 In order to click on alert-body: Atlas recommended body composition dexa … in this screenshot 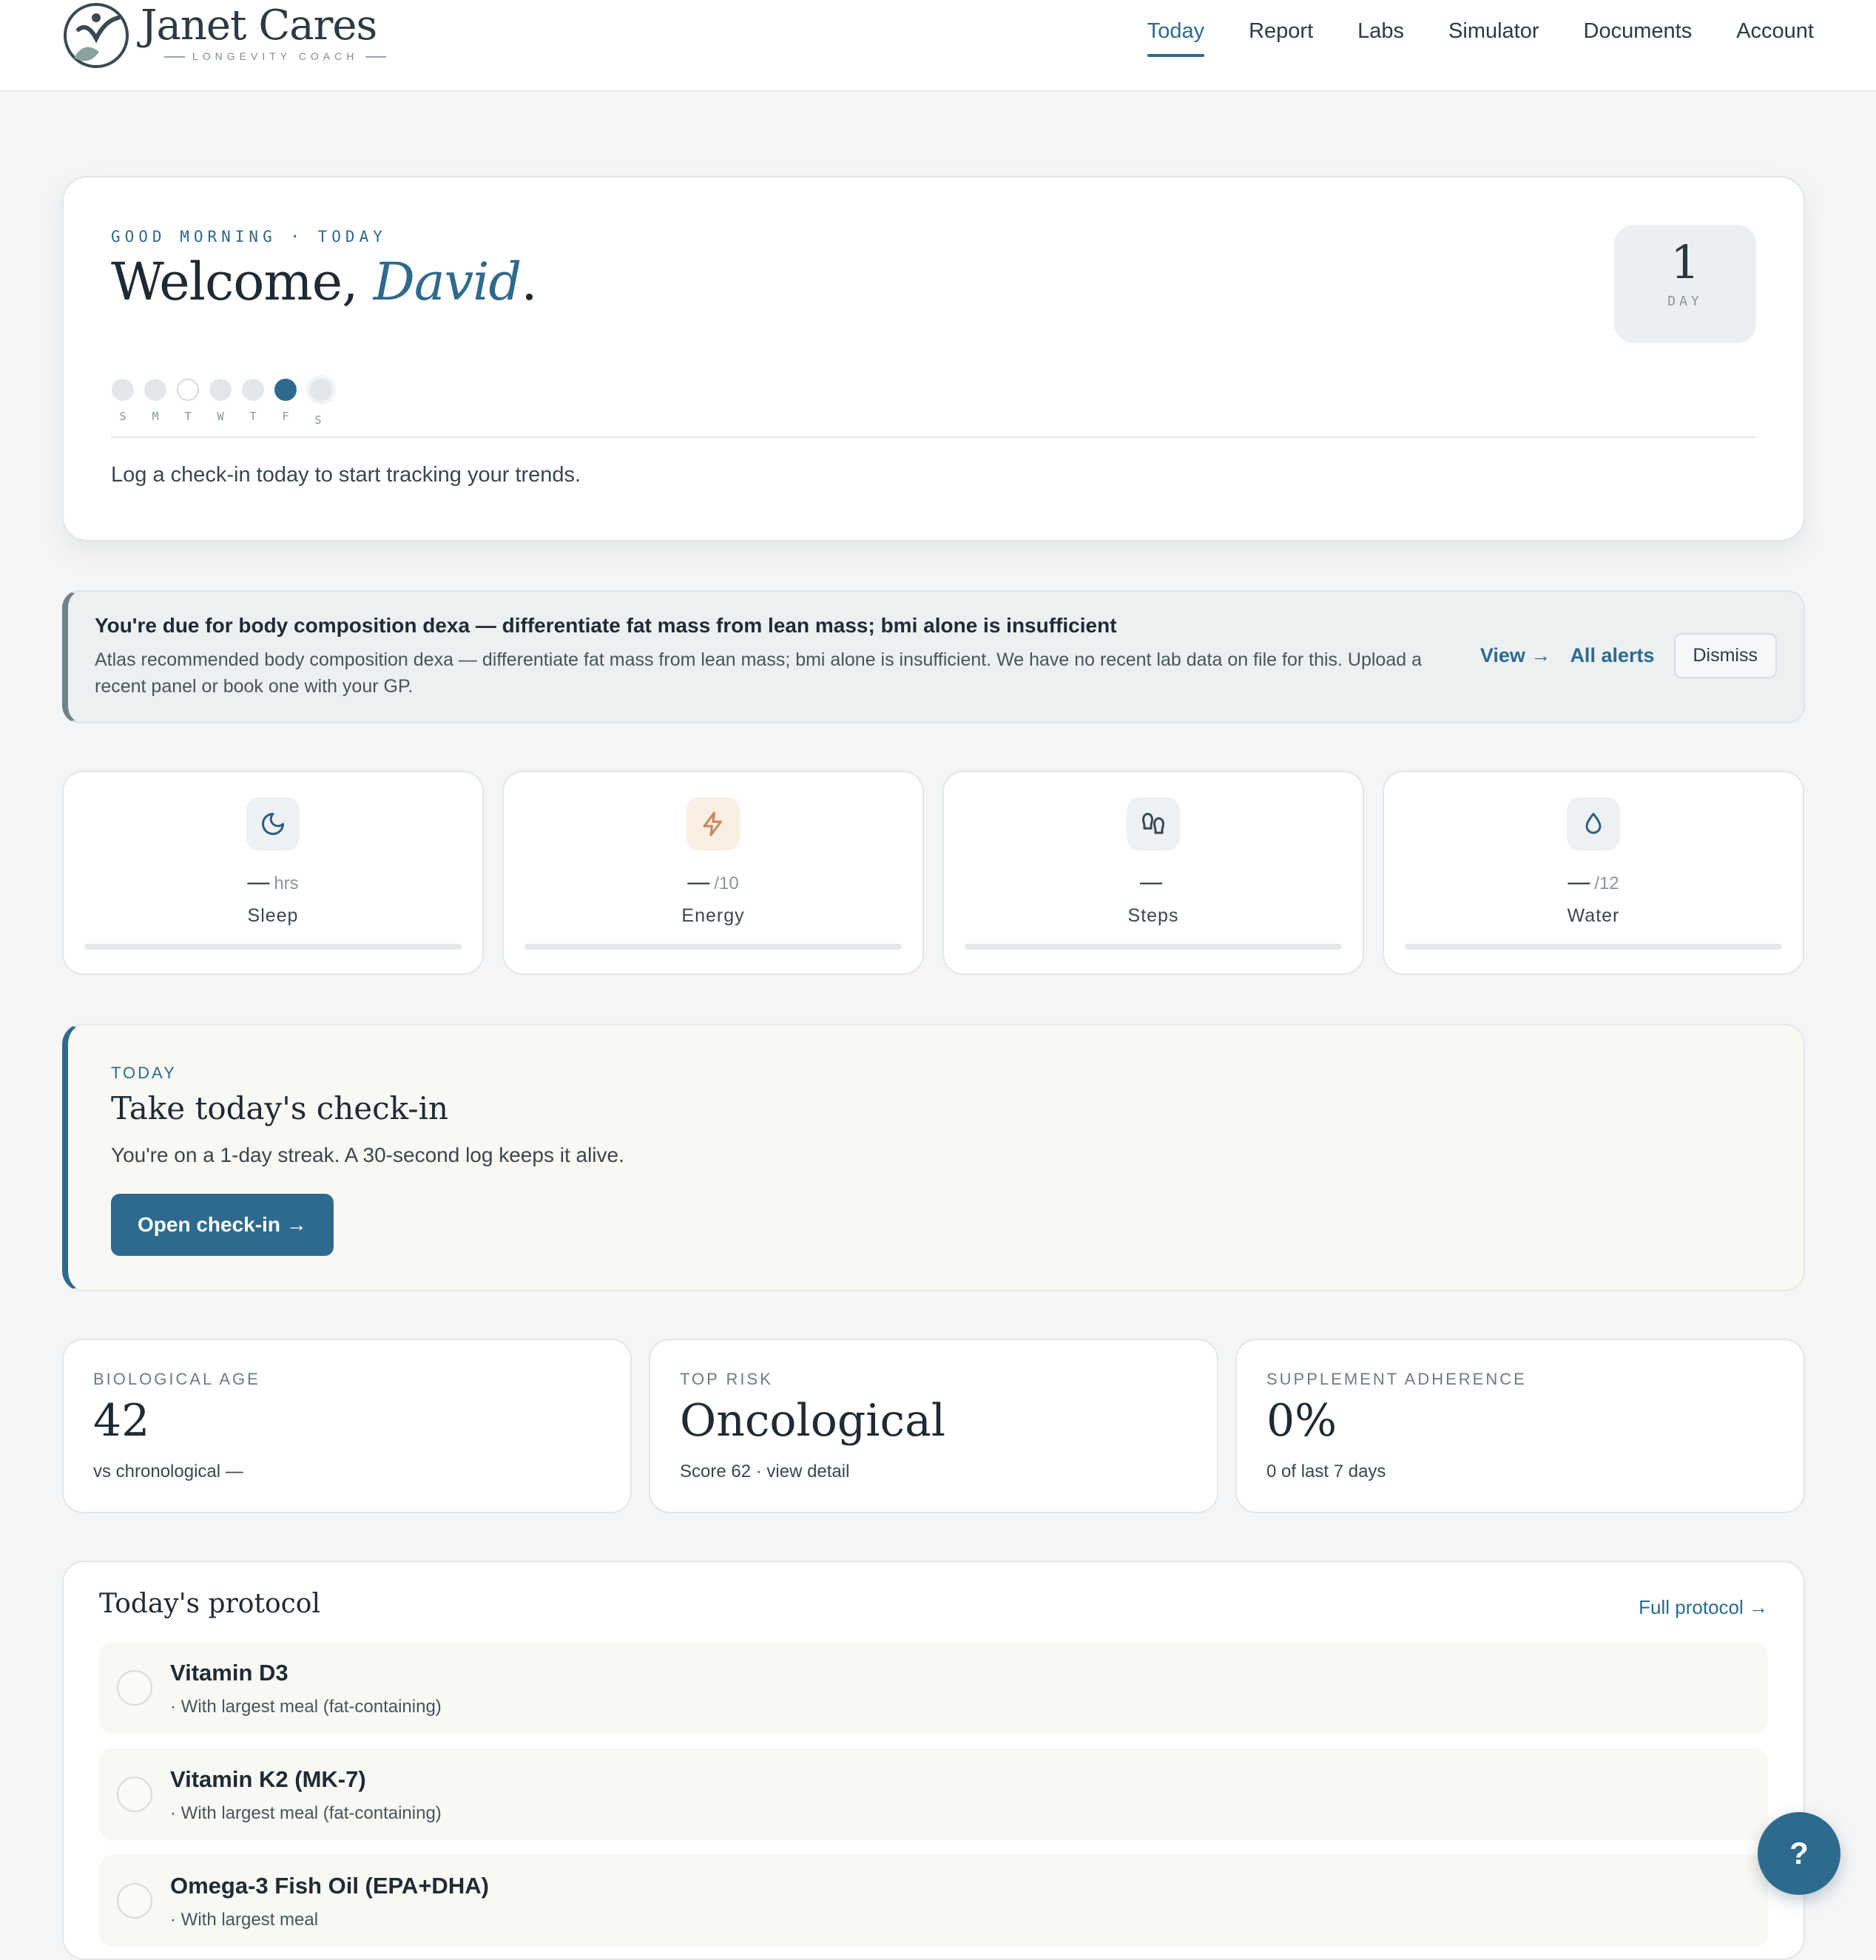, I will do `click(758, 673)`.